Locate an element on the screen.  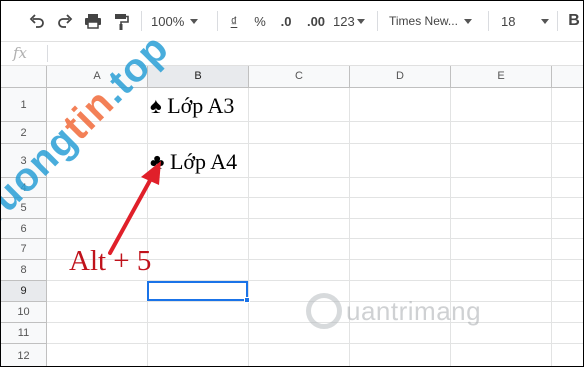
annotation-arrow is located at coordinates (134, 208).